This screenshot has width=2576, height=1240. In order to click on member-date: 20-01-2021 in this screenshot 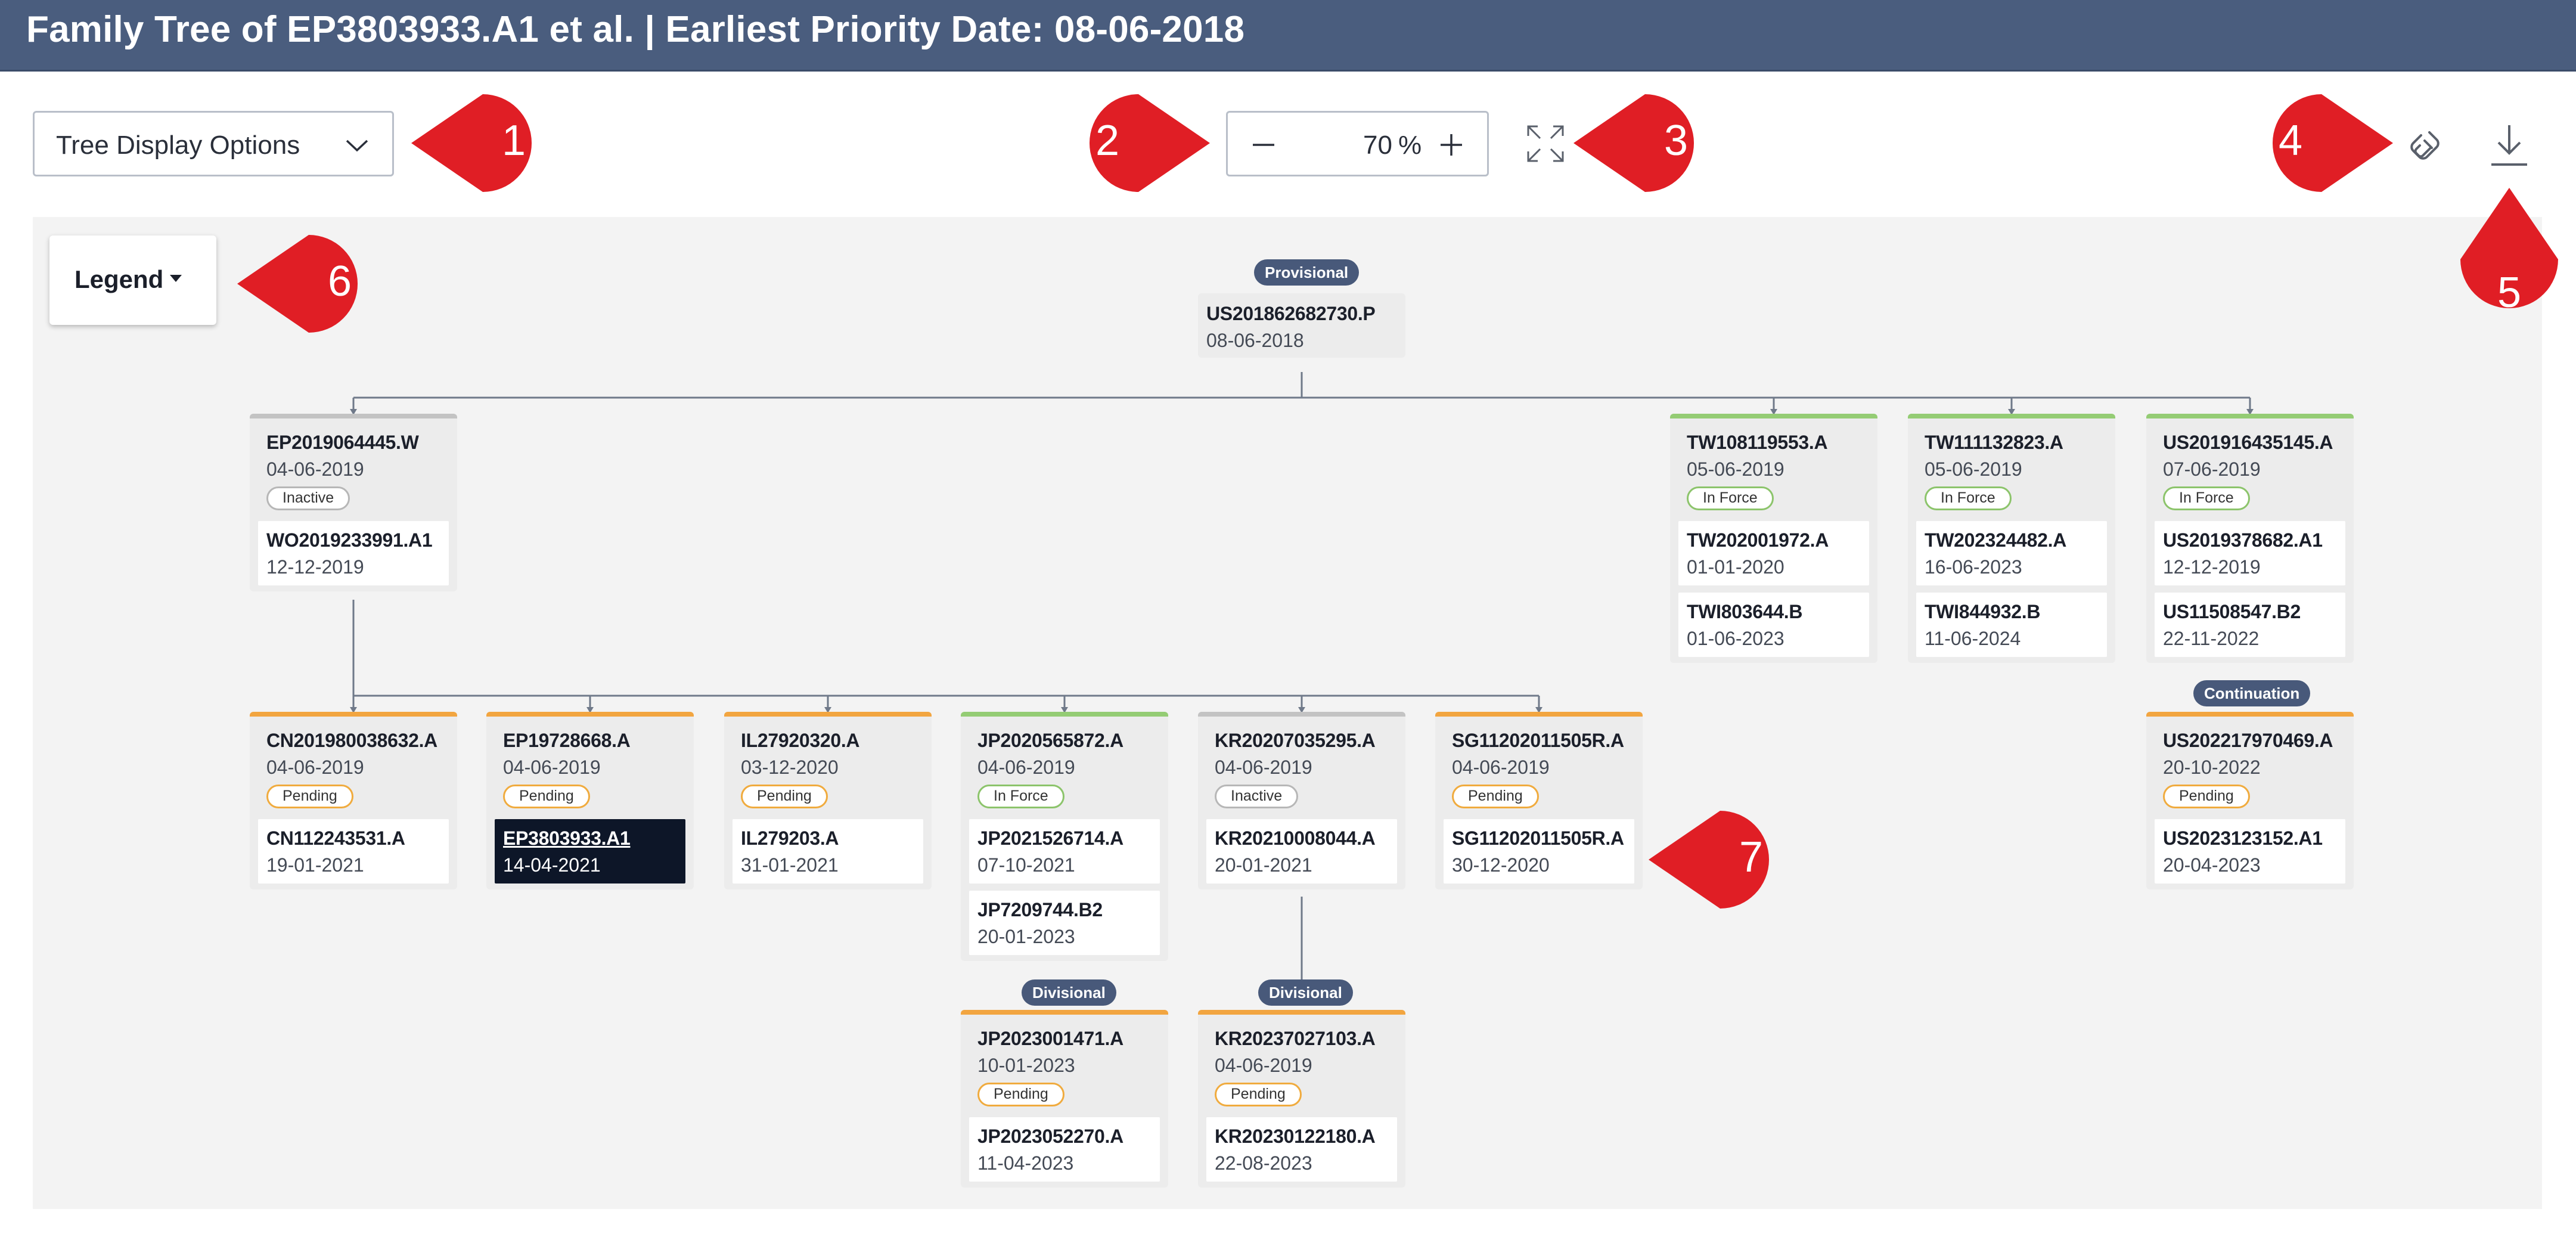, I will do `click(1264, 865)`.